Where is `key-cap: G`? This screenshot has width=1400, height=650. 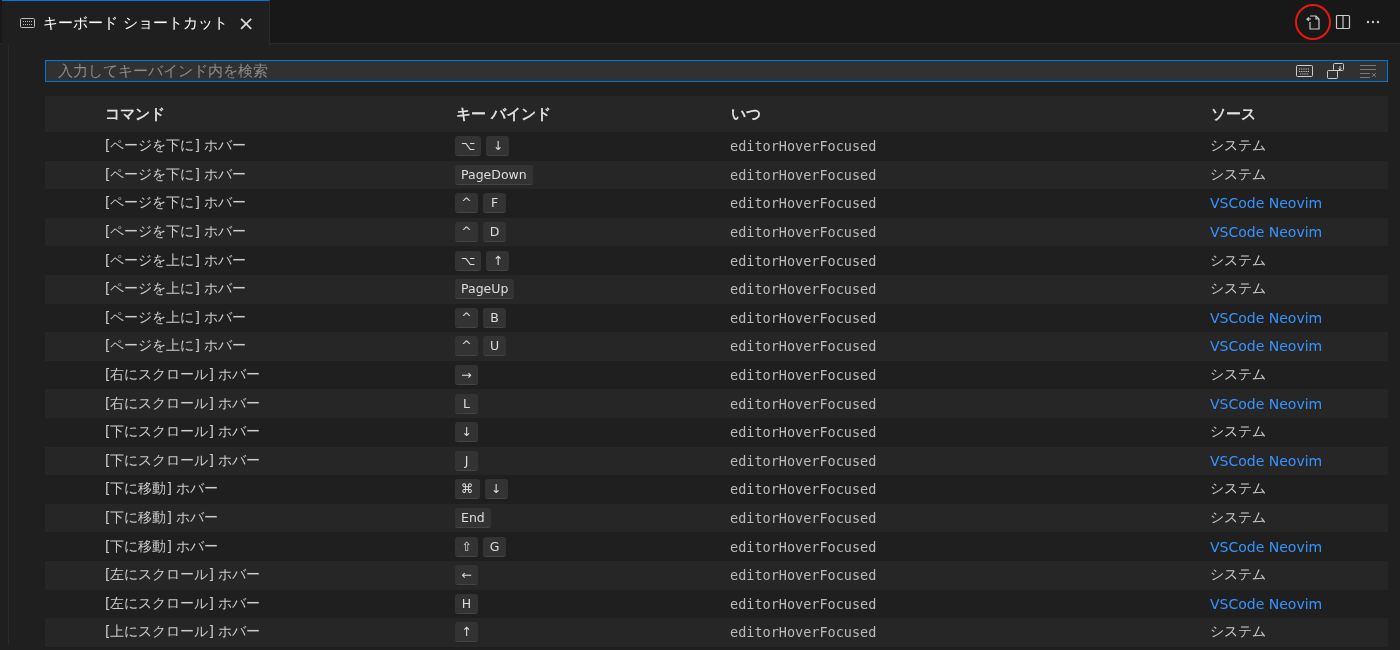 key-cap: G is located at coordinates (494, 546).